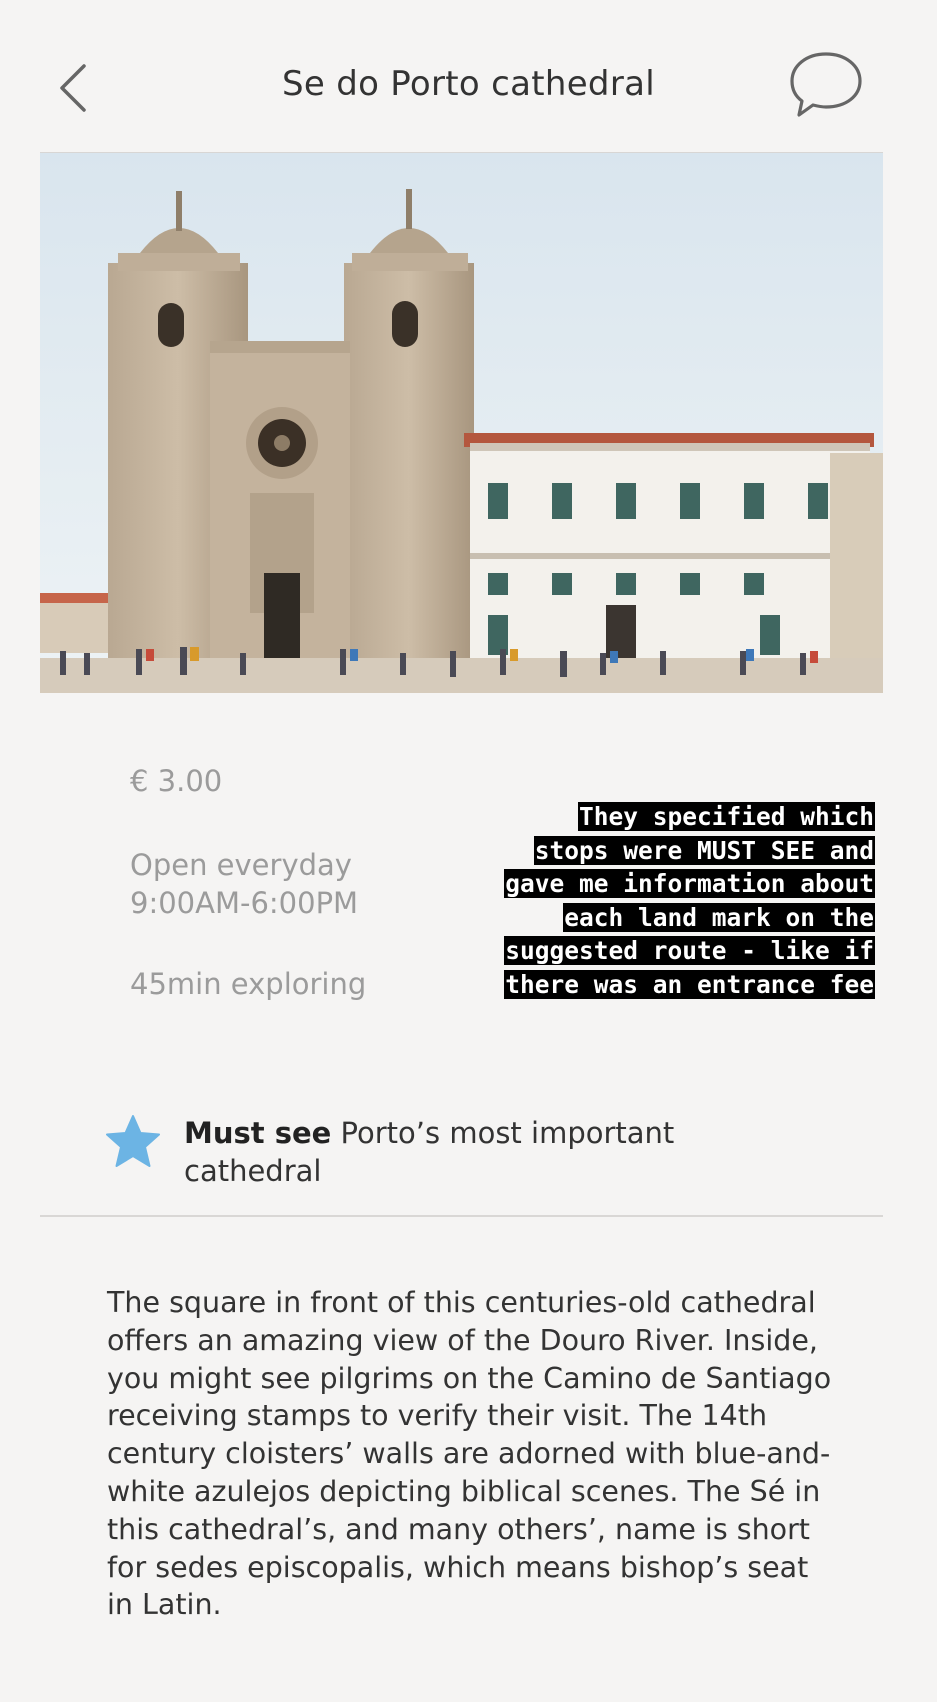  I want to click on opening-hours: Open everyday 9:00AM-6:00PM, so click(244, 884).